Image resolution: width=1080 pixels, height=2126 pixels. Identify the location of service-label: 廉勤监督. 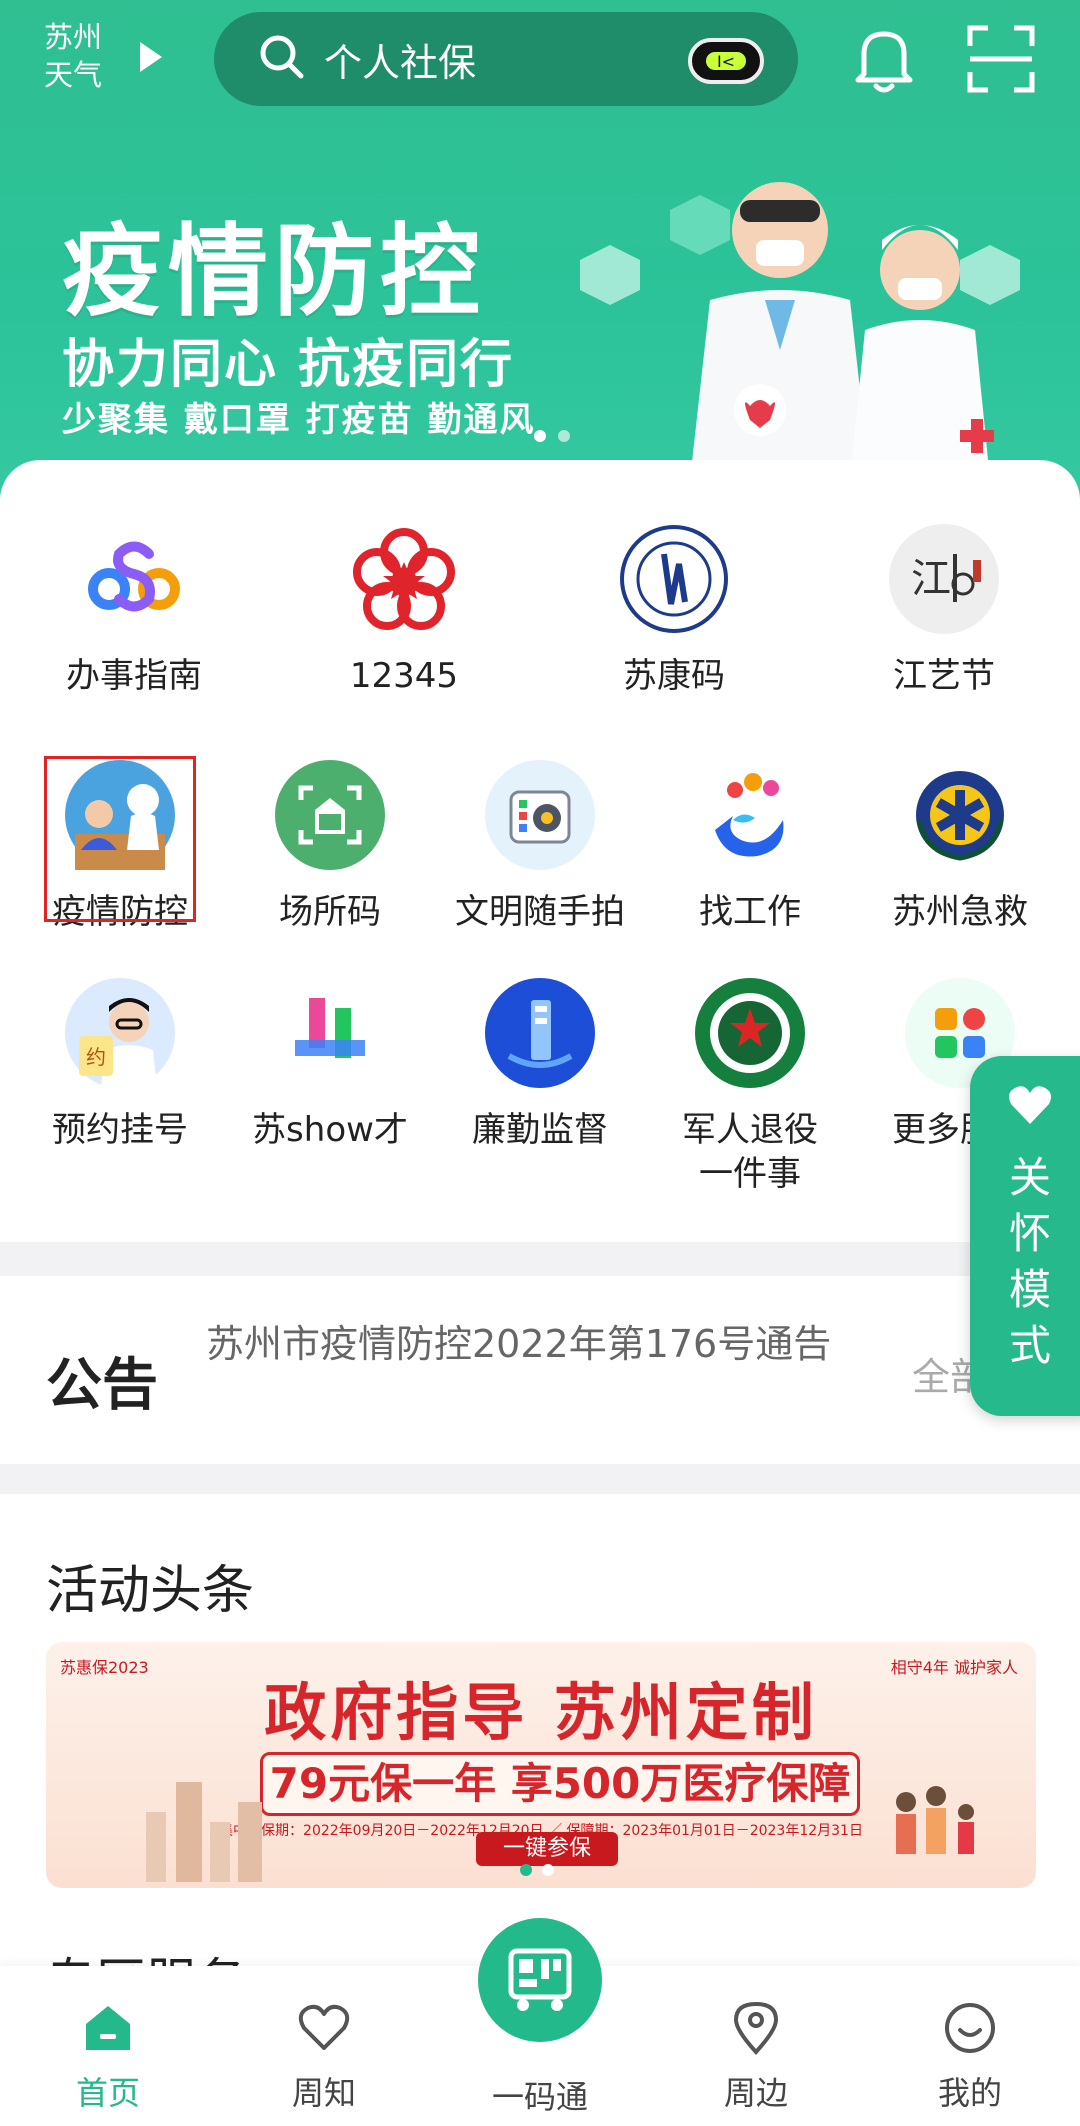
(540, 1130).